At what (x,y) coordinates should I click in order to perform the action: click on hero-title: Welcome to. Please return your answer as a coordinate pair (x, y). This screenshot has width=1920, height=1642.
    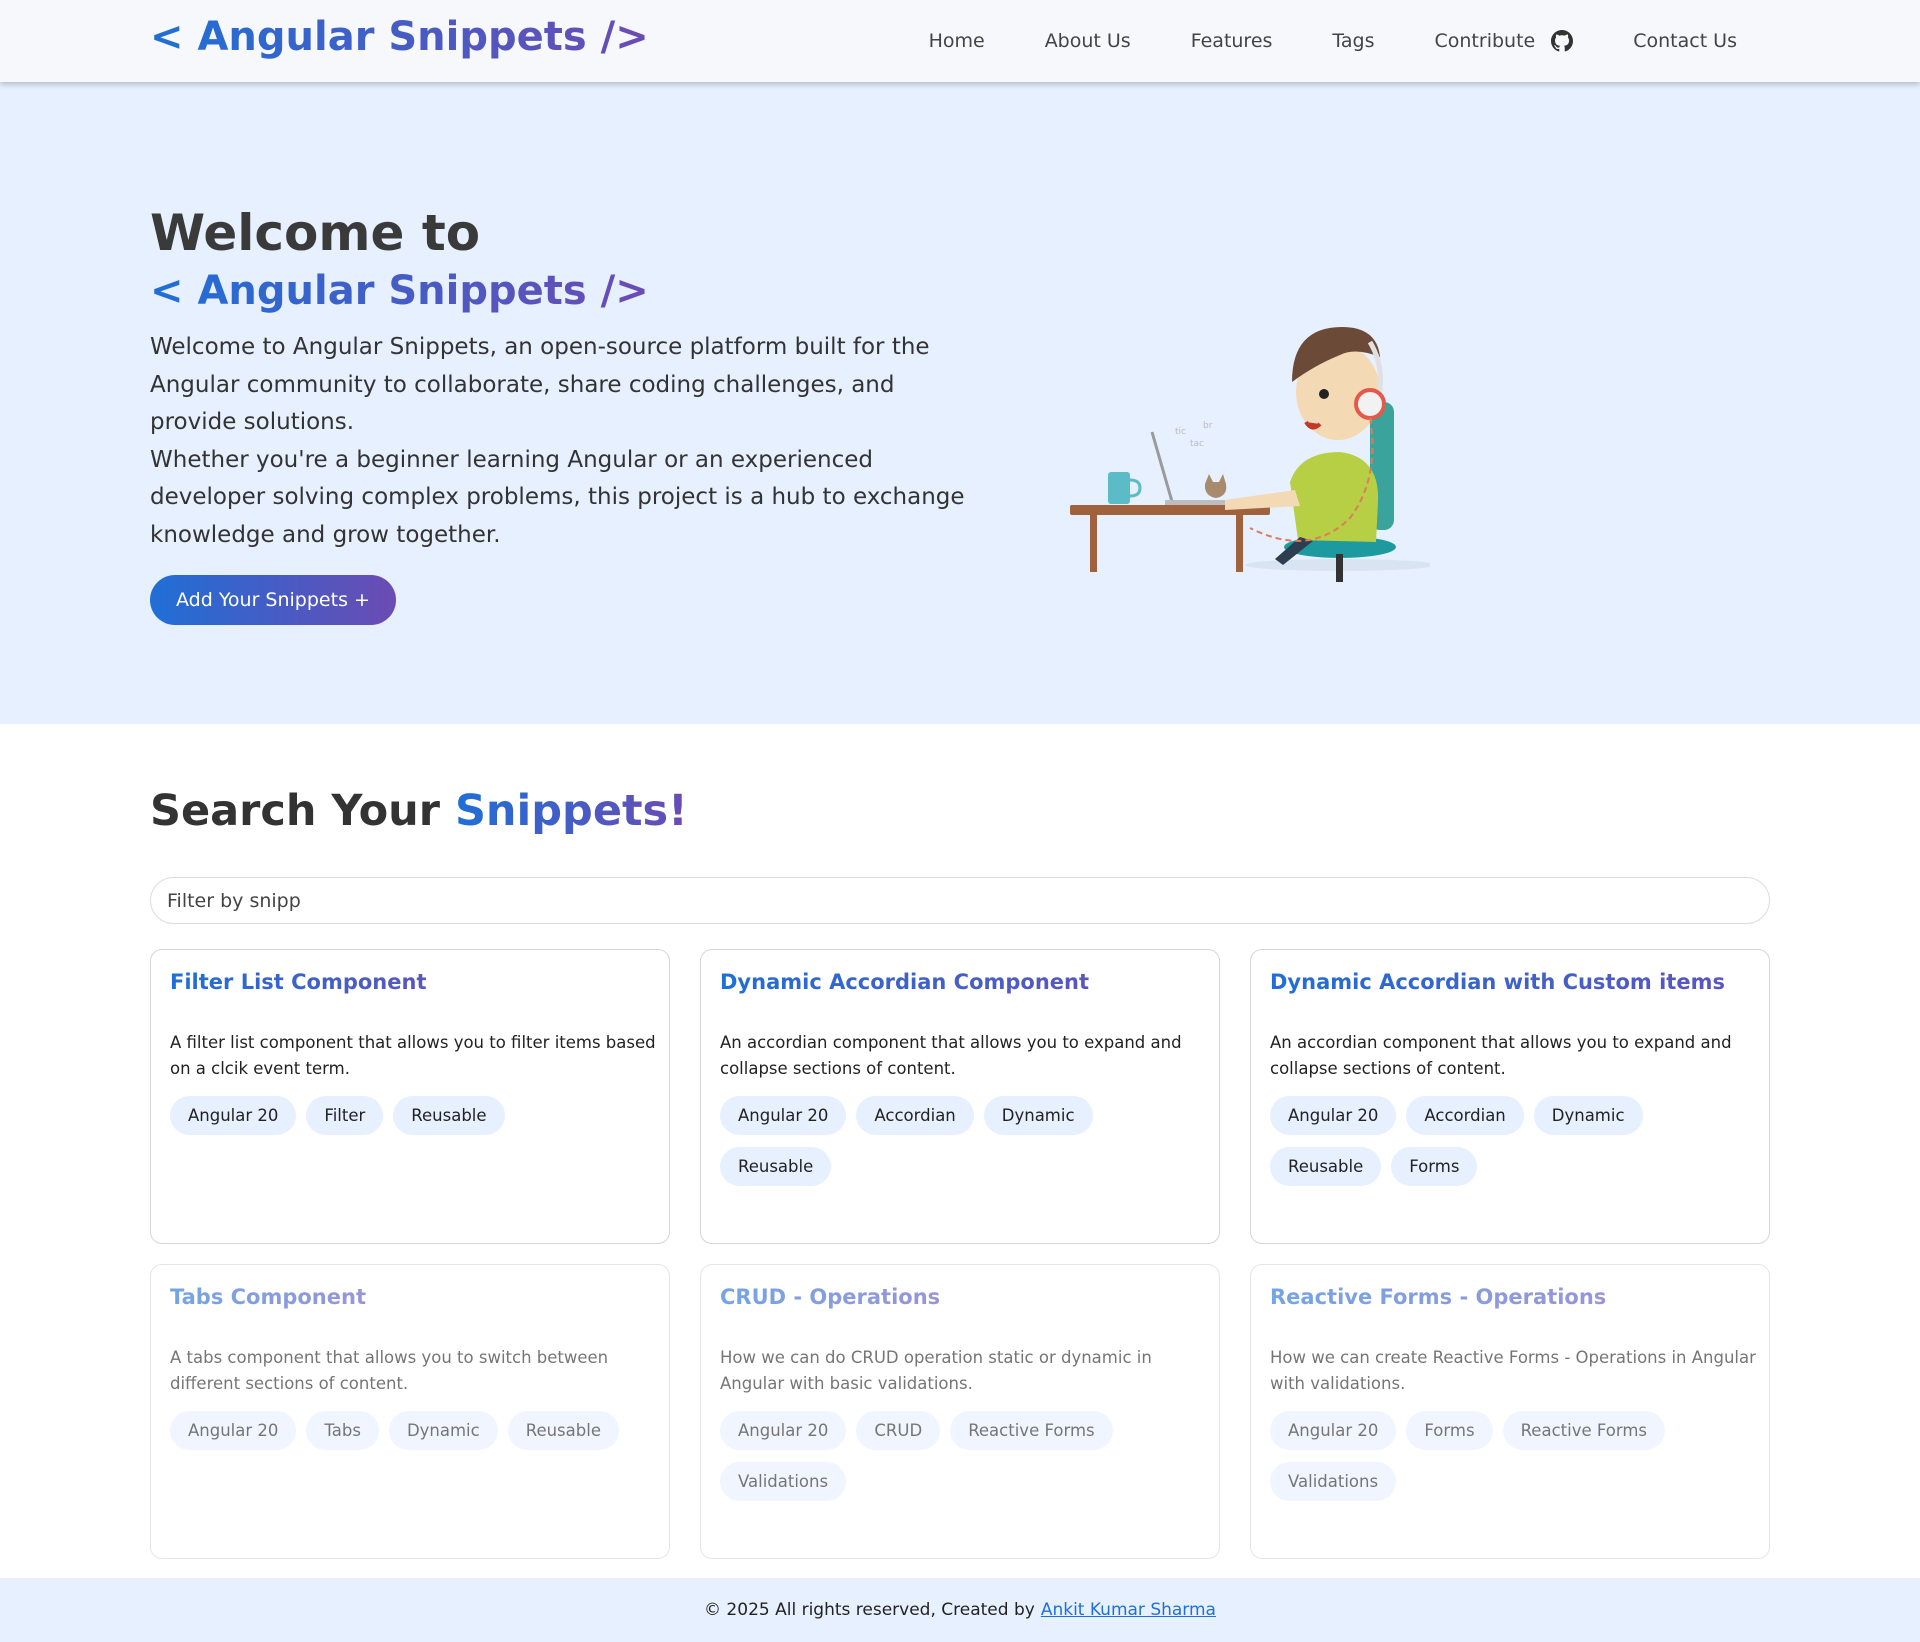
    Looking at the image, I should click on (315, 233).